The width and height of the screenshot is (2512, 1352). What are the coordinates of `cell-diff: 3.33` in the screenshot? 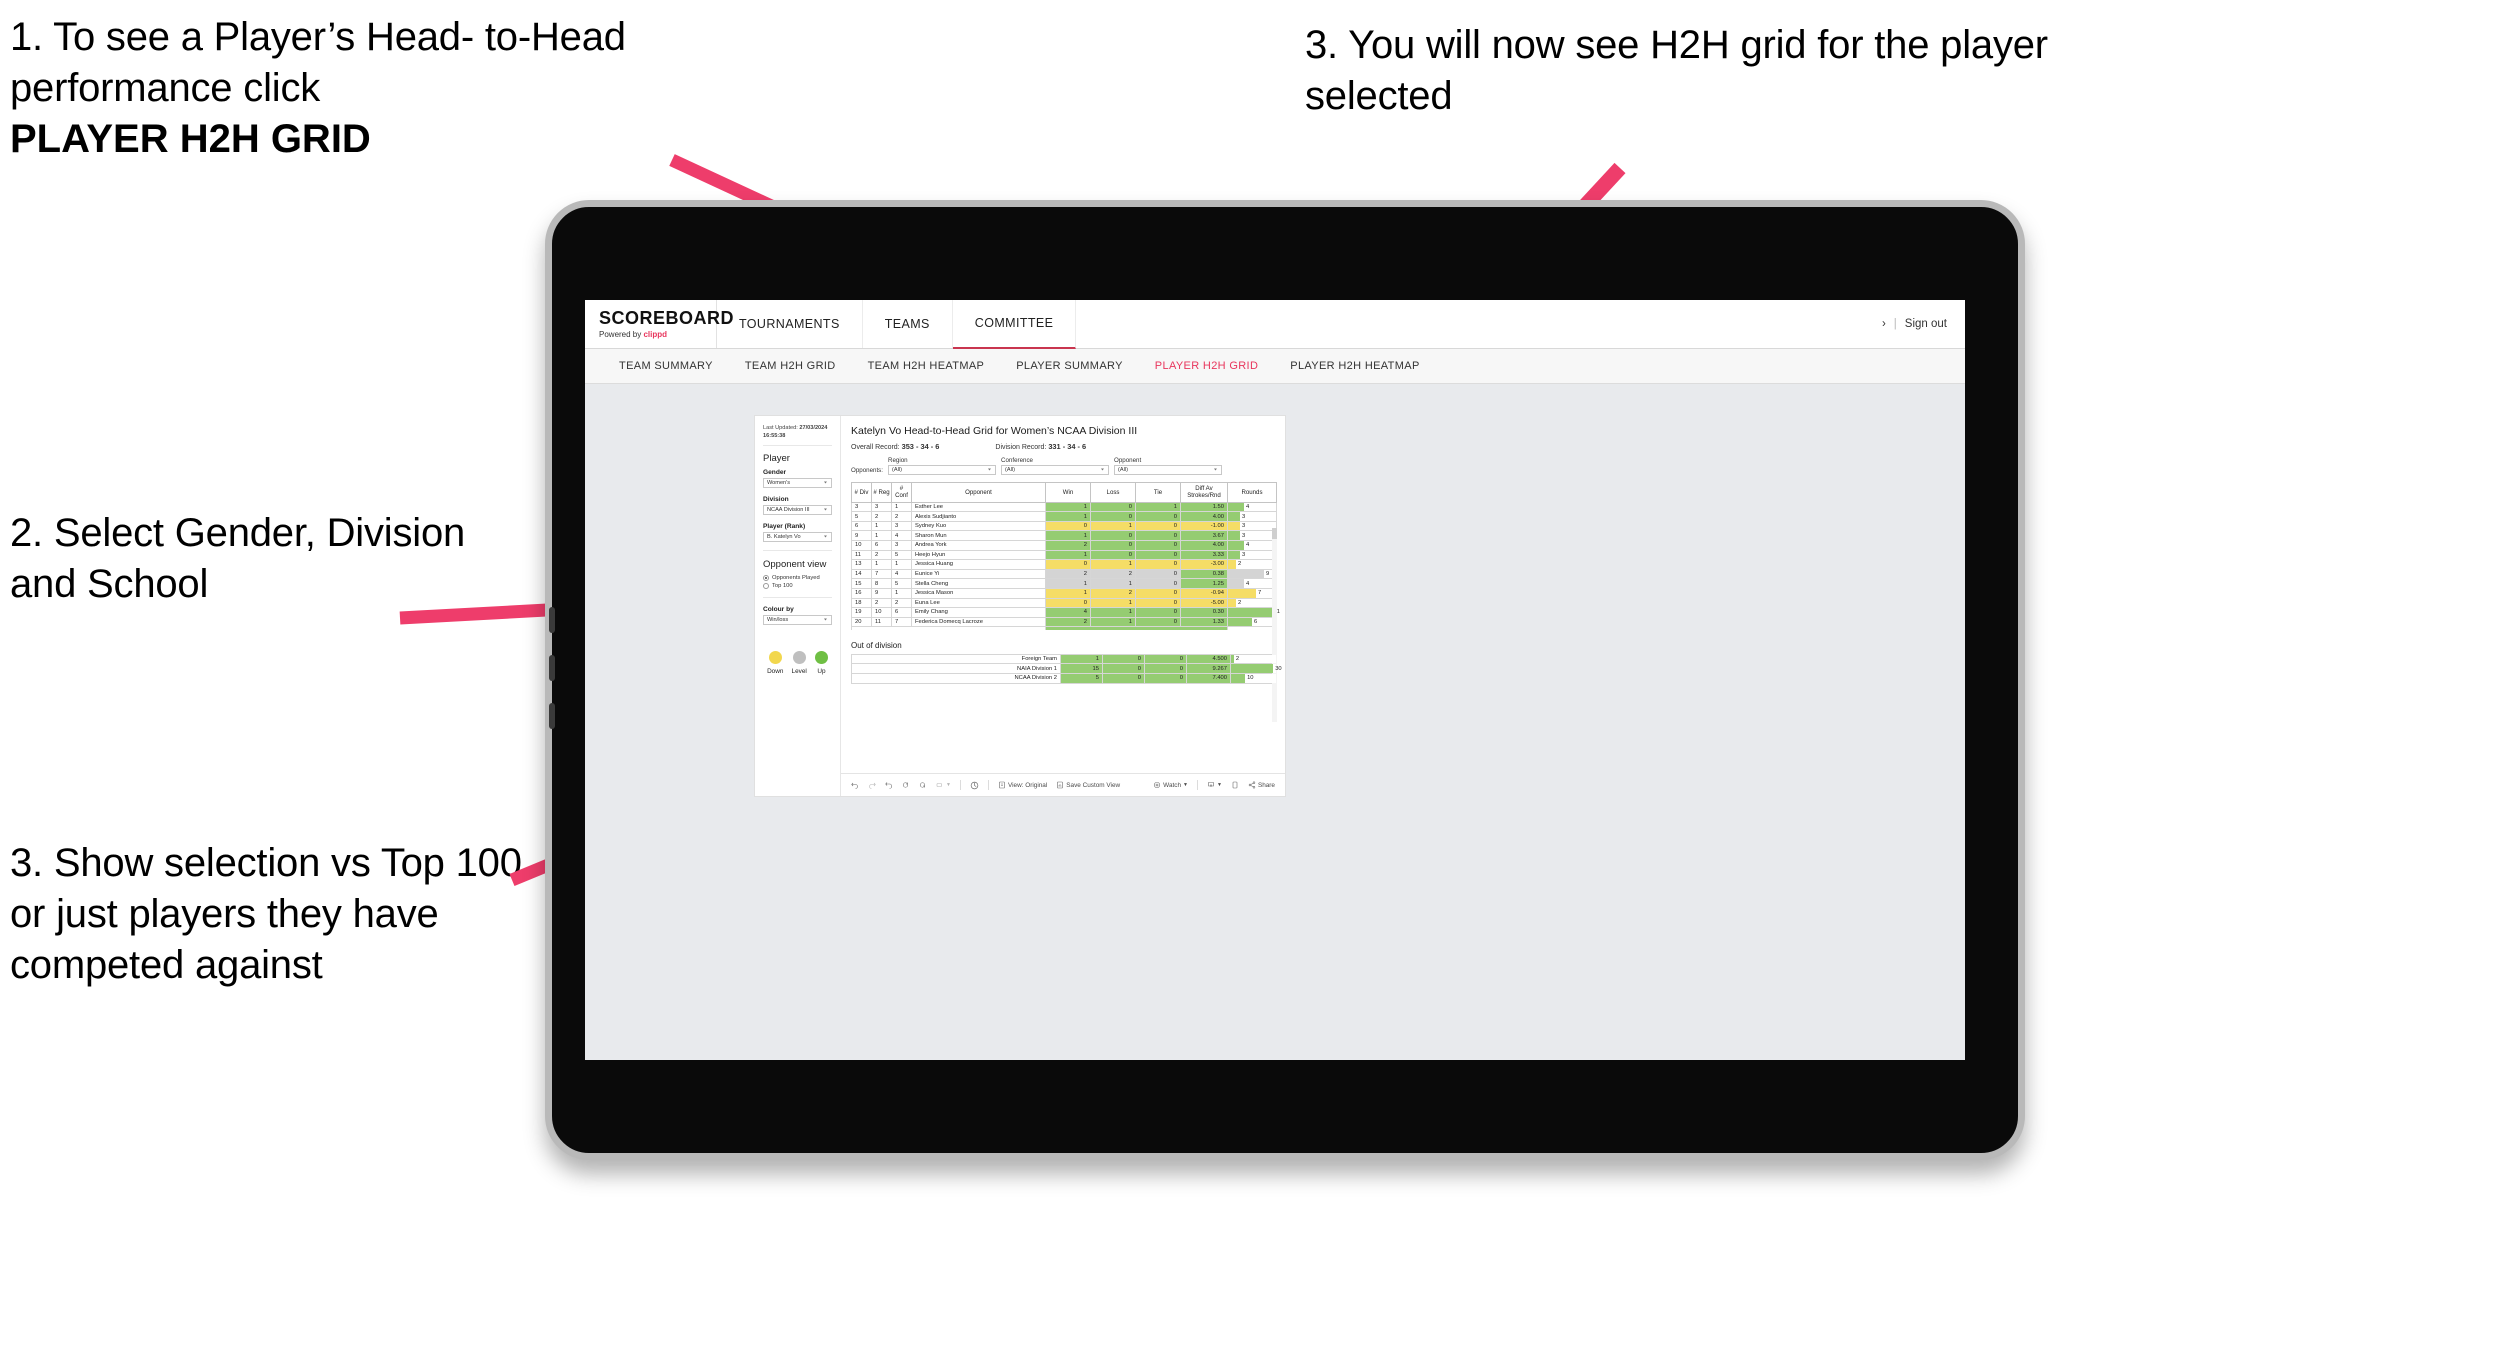 It's located at (1204, 555).